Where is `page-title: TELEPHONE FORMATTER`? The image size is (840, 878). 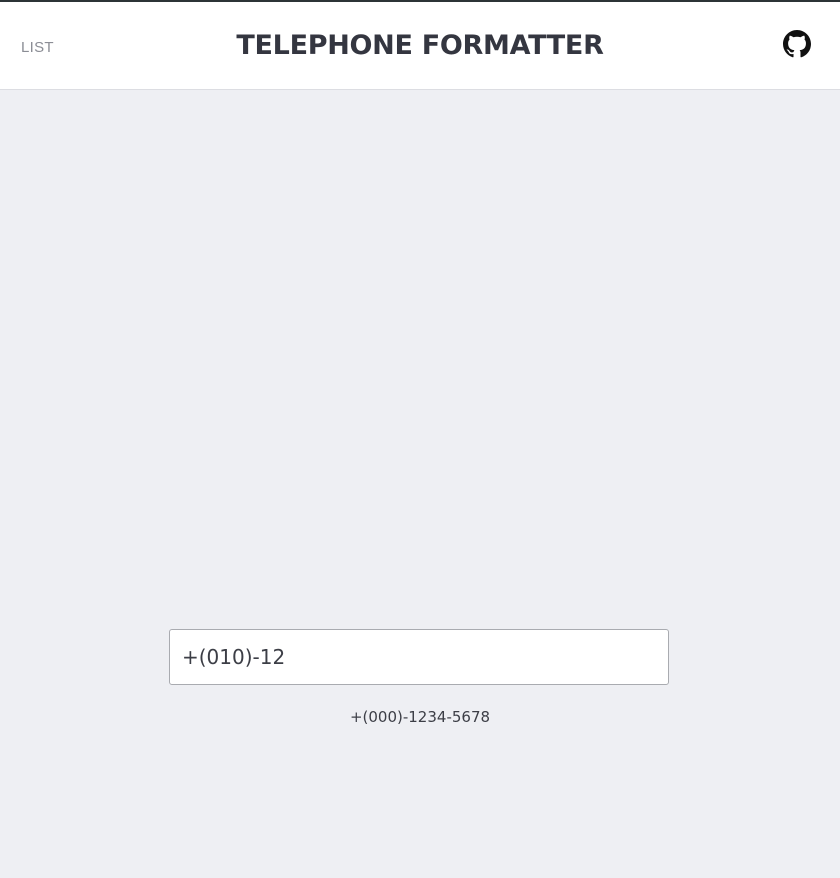 page-title: TELEPHONE FORMATTER is located at coordinates (420, 45).